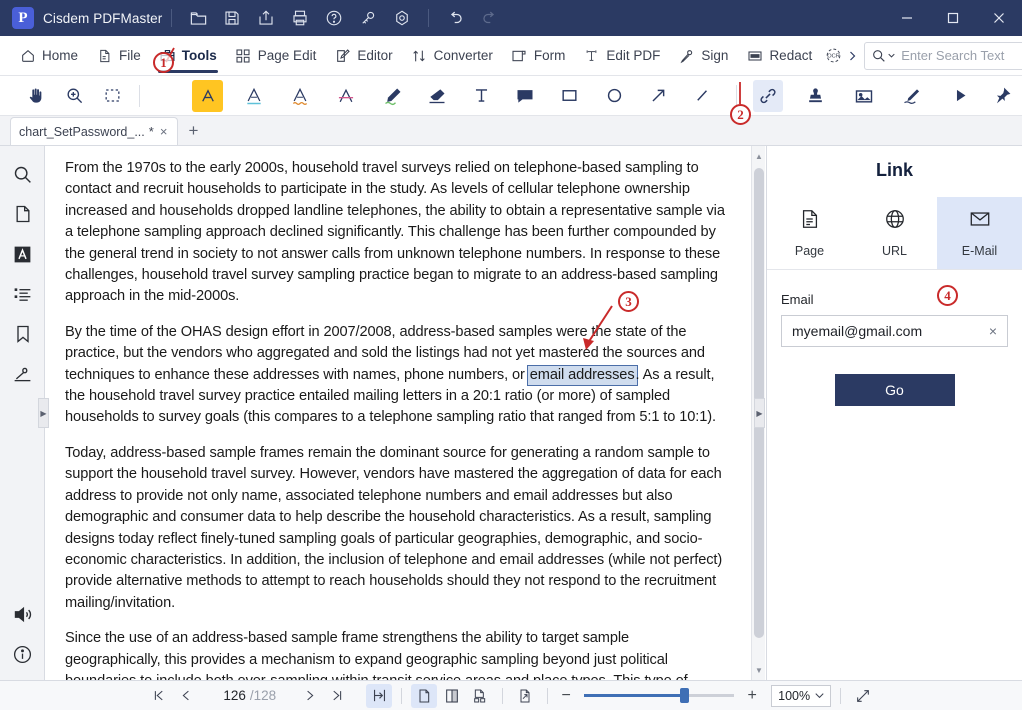  What do you see at coordinates (187, 696) in the screenshot?
I see `previous-page-button` at bounding box center [187, 696].